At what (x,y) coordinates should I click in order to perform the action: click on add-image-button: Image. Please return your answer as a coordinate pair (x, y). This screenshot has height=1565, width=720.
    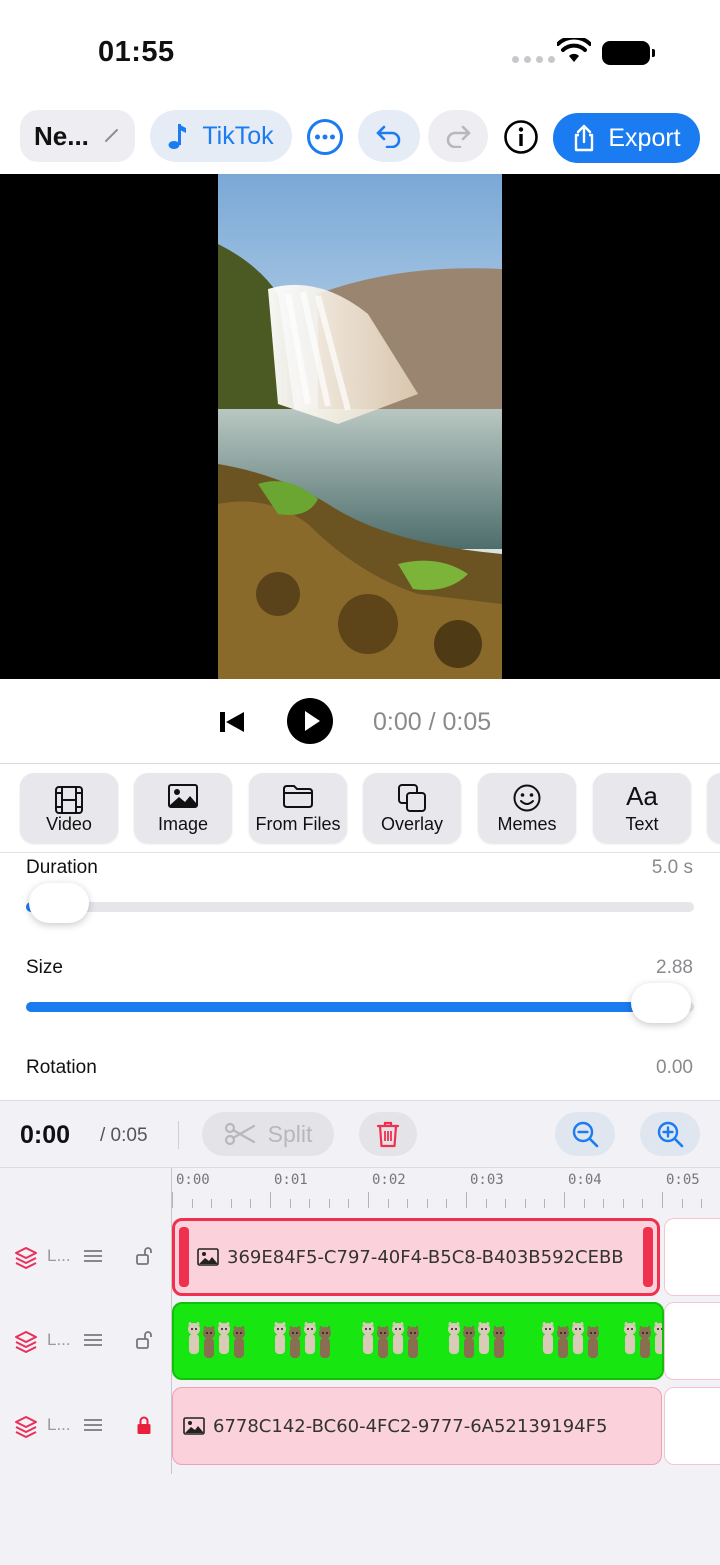
    Looking at the image, I should click on (183, 808).